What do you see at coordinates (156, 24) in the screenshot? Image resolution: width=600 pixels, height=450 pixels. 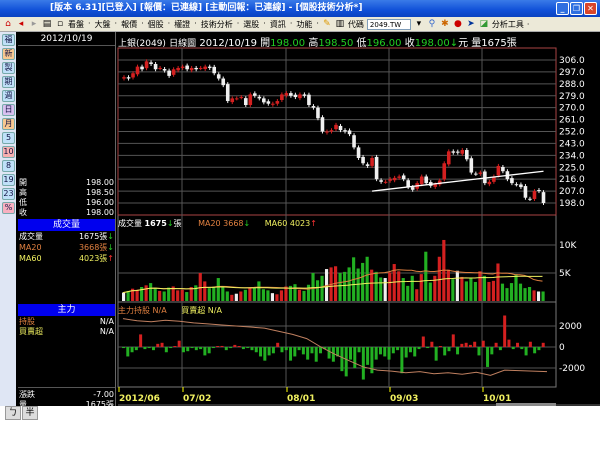 I see `menu-3: 個股` at bounding box center [156, 24].